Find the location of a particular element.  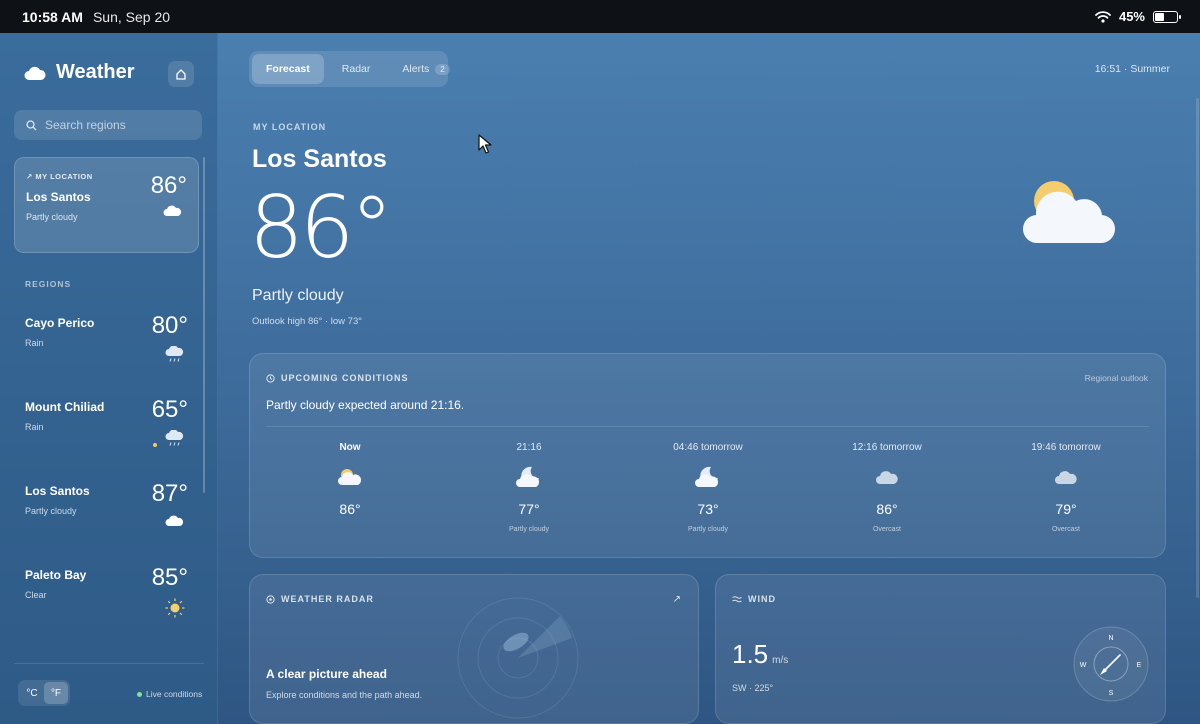

my-location-name: Los Santos is located at coordinates (58, 197).